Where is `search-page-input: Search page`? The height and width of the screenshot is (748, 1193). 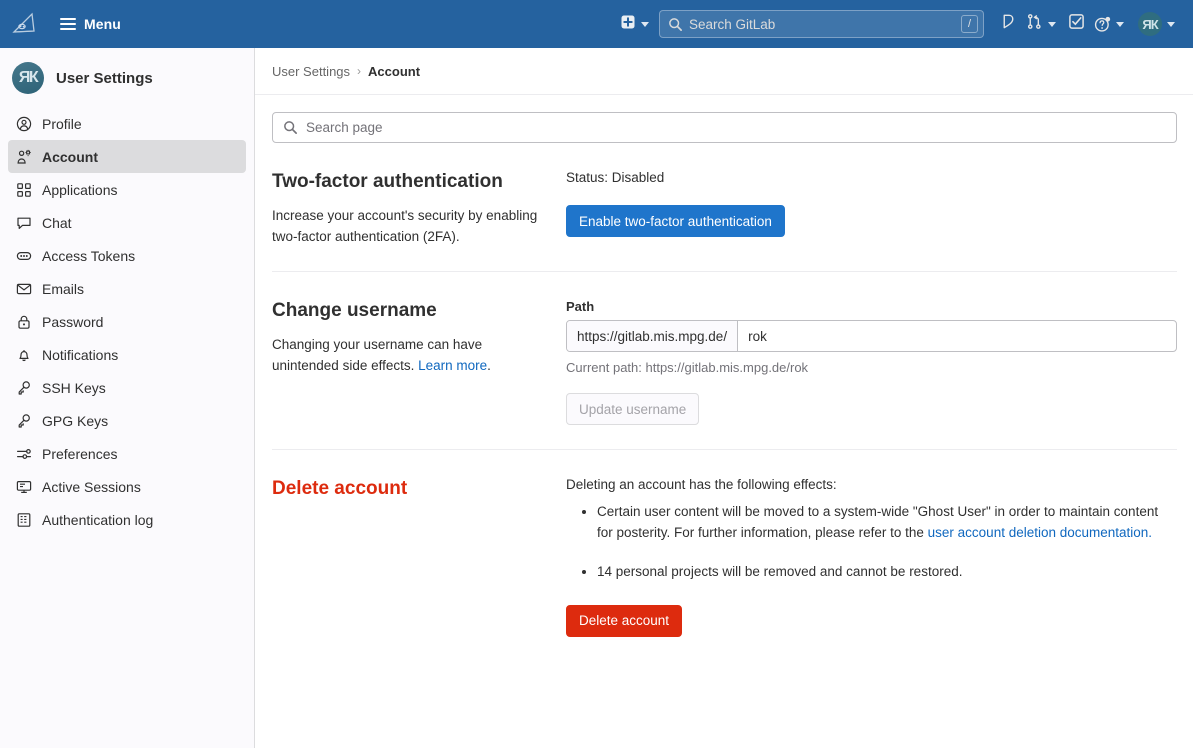 search-page-input: Search page is located at coordinates (724, 127).